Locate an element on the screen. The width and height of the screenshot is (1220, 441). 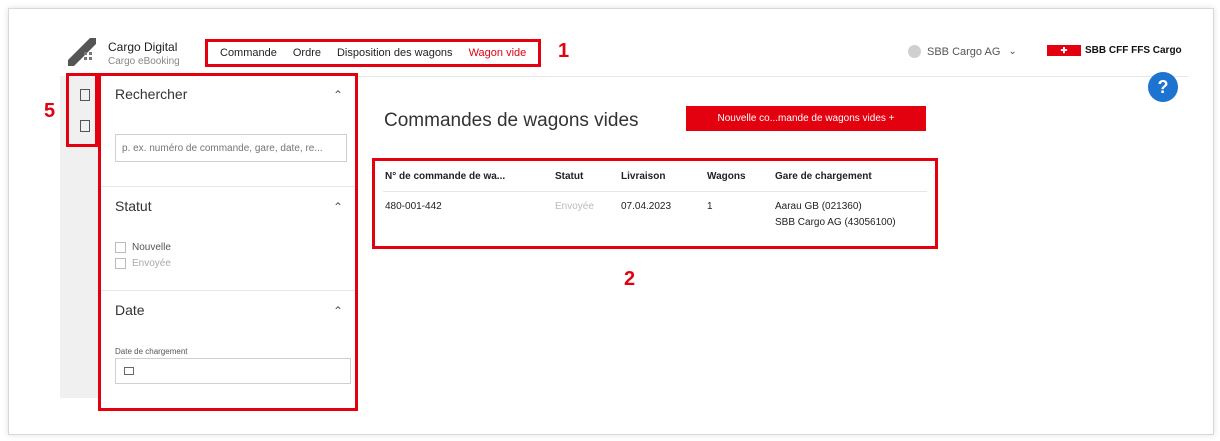
app-subtitle: Cargo eBooking is located at coordinates (144, 61).